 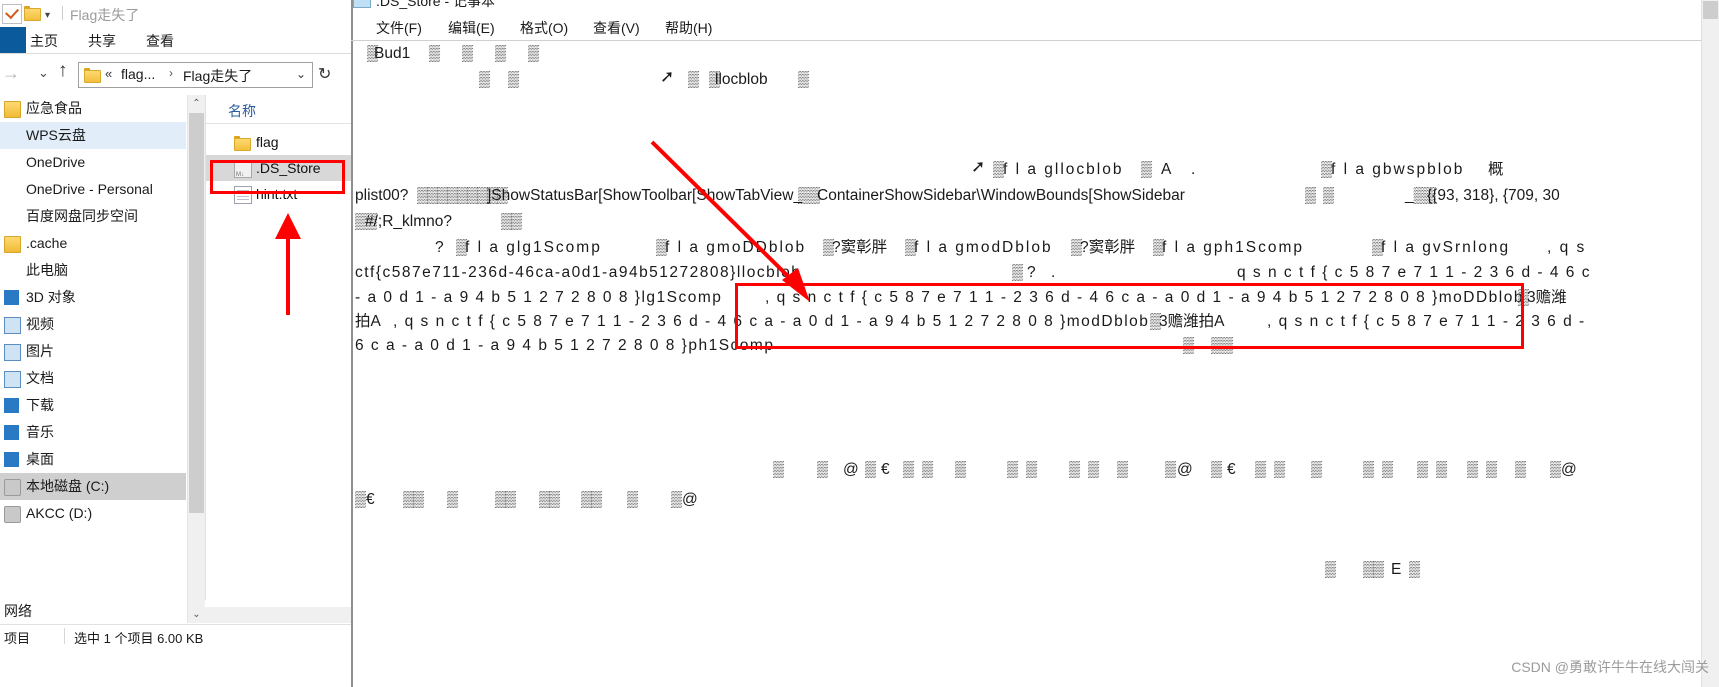 I want to click on text-line-1-nulls: ▒▒▒▒, so click(x=495, y=53).